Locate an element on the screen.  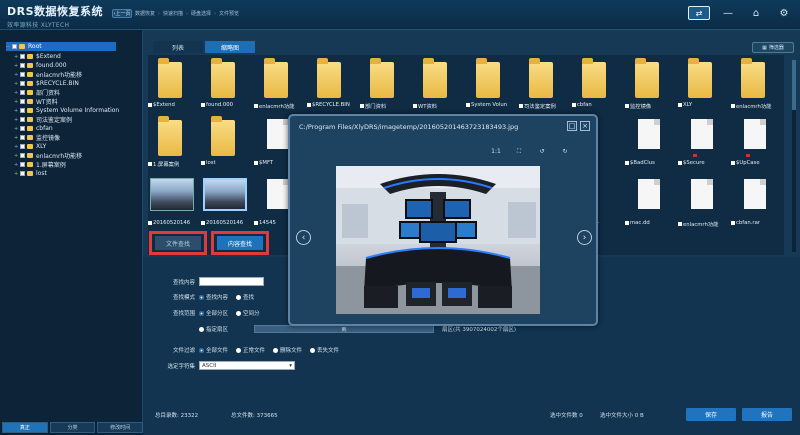
sector-option: 指定扇区 is located at coordinates (213, 329).